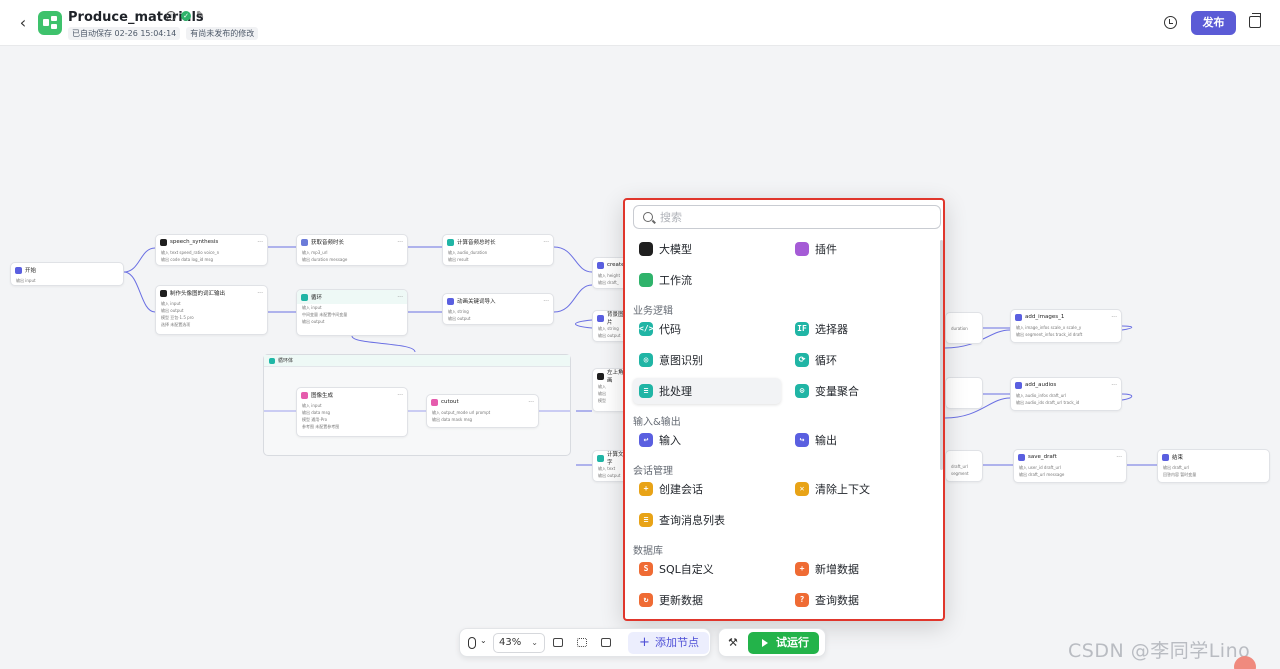 The image size is (1280, 669). What do you see at coordinates (1170, 22) in the screenshot?
I see `history-icon` at bounding box center [1170, 22].